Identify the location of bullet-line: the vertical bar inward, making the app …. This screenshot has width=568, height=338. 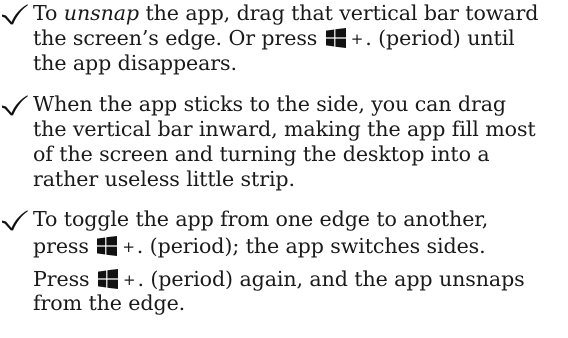
(284, 129).